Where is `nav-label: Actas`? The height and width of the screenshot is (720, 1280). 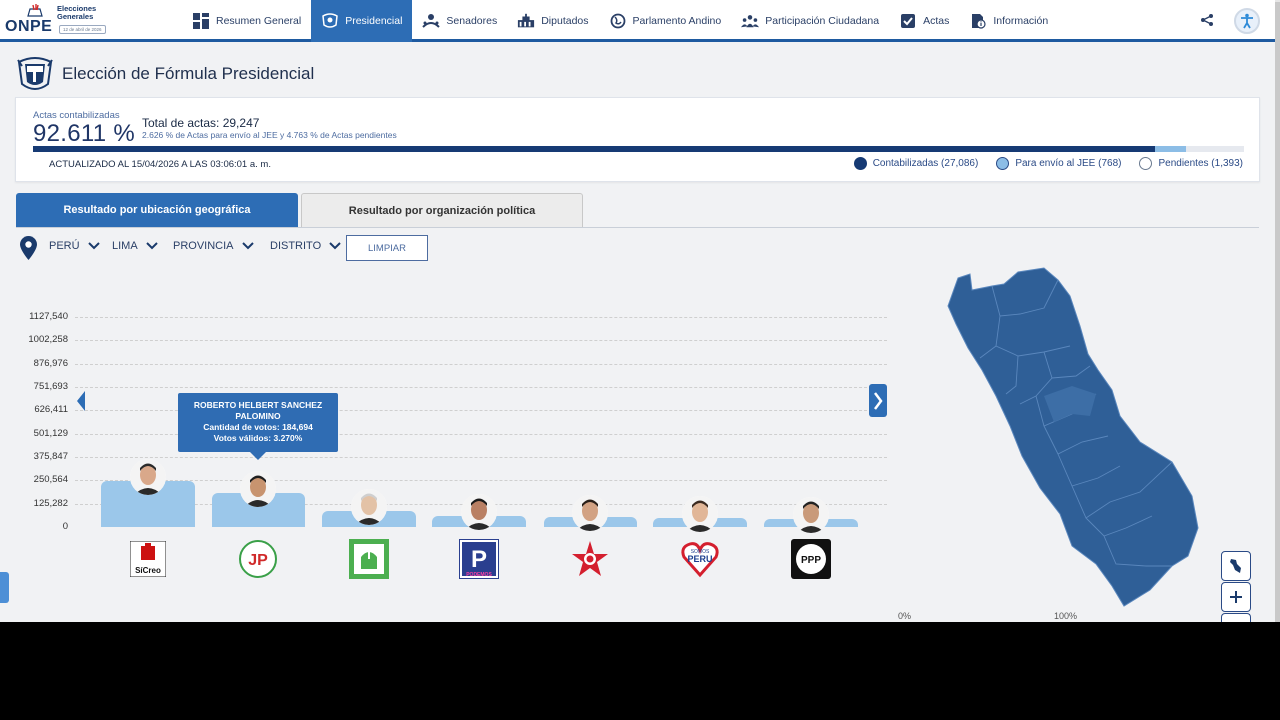 nav-label: Actas is located at coordinates (936, 21).